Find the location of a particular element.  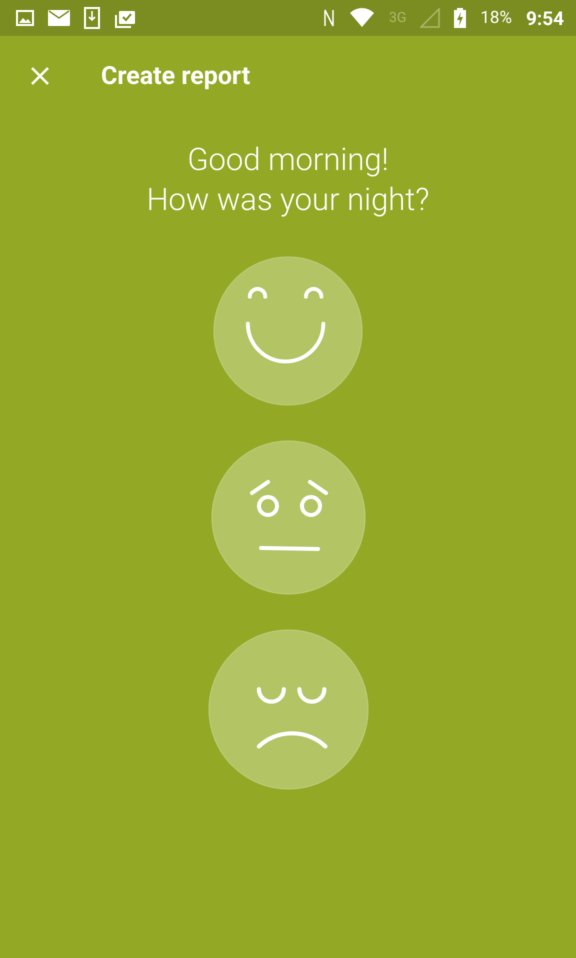

neutral-face-button is located at coordinates (288, 517).